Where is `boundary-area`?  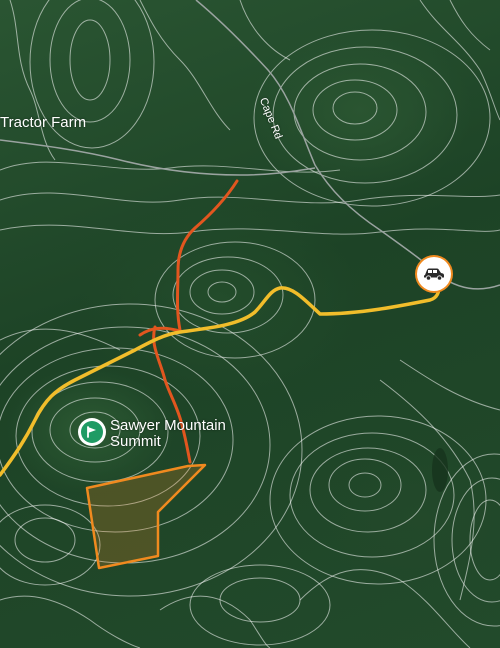 boundary-area is located at coordinates (146, 516).